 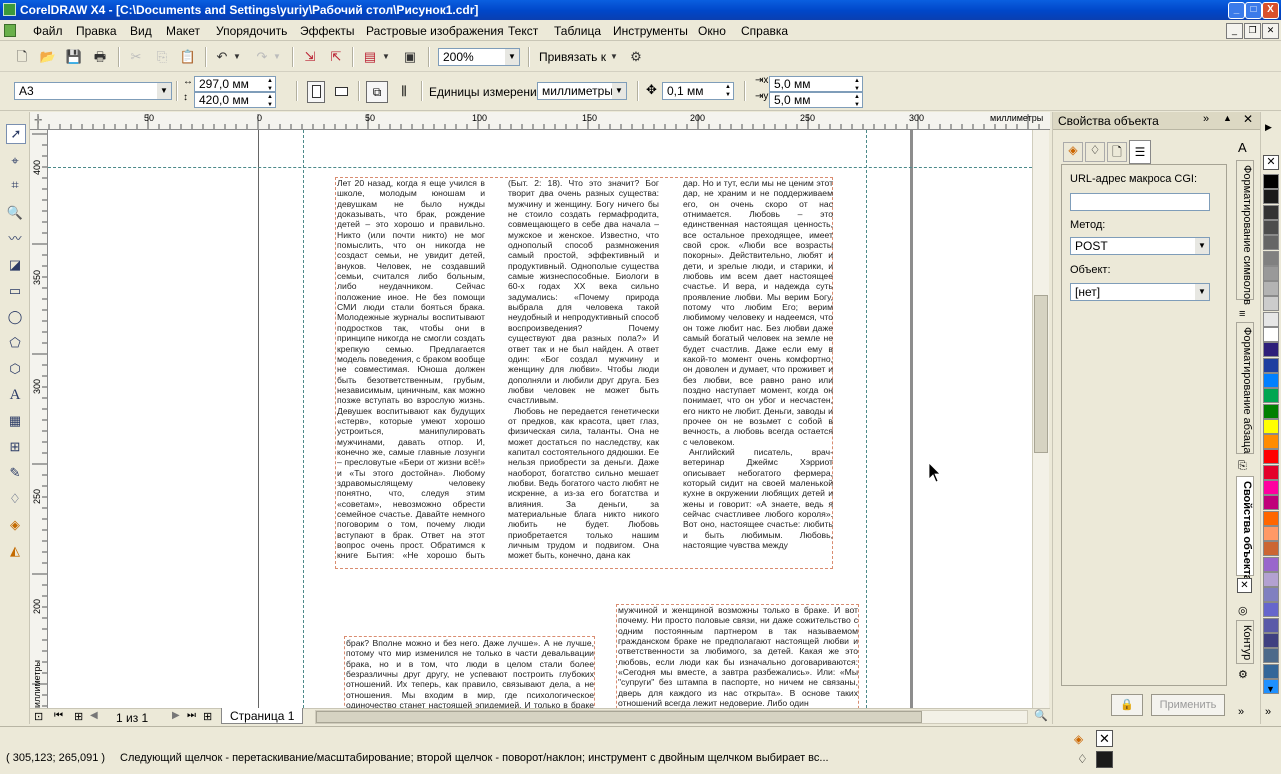 I want to click on tab-paragraph-formatting: Форматирование абзаца, so click(x=1245, y=388).